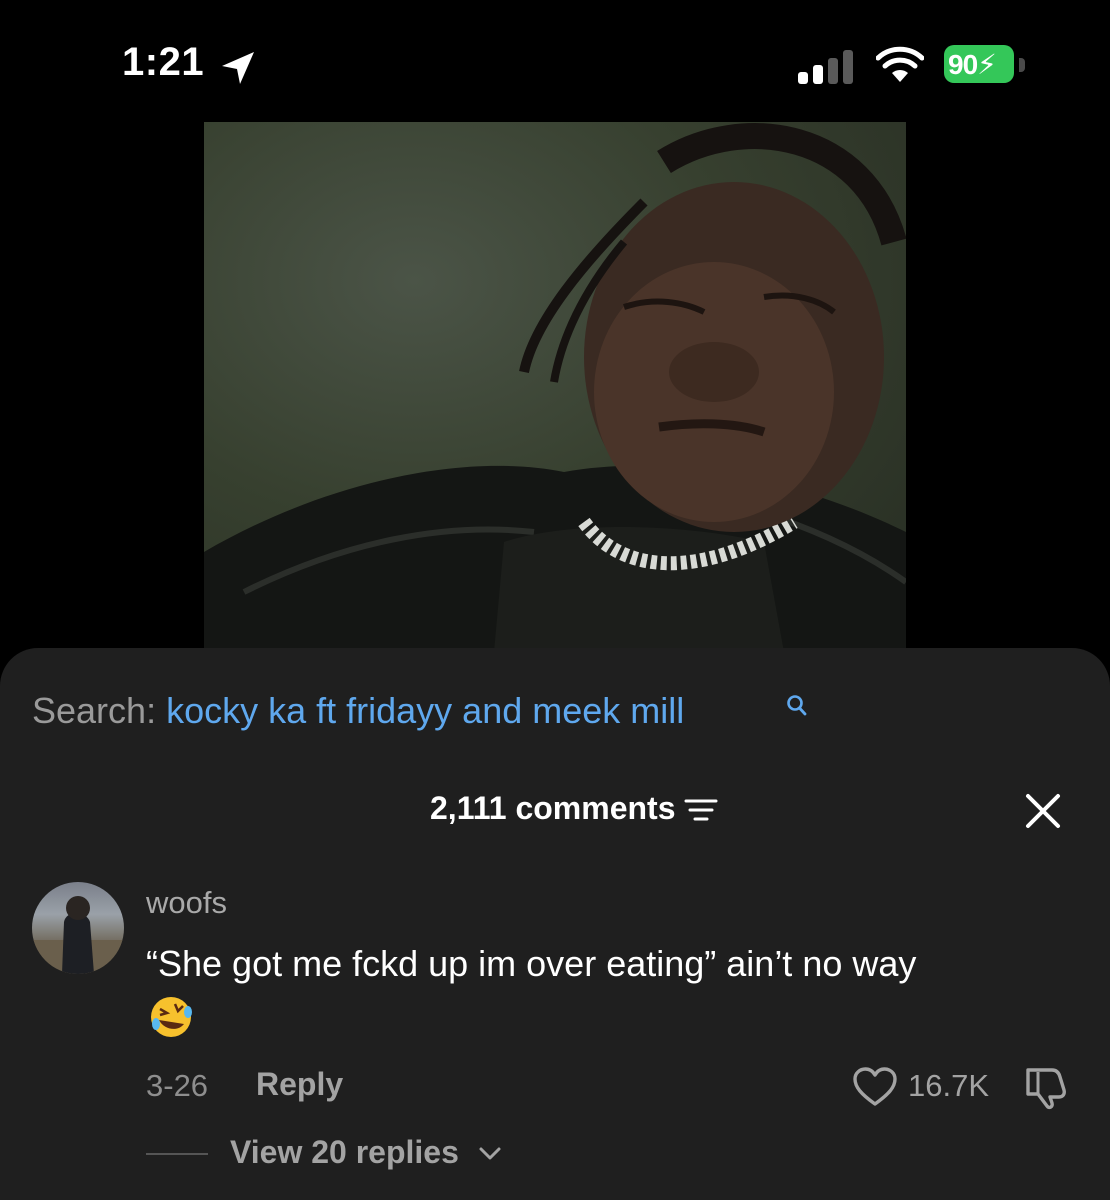 Image resolution: width=1110 pixels, height=1200 pixels. Describe the element at coordinates (1022, 65) in the screenshot. I see `battery-tip` at that location.